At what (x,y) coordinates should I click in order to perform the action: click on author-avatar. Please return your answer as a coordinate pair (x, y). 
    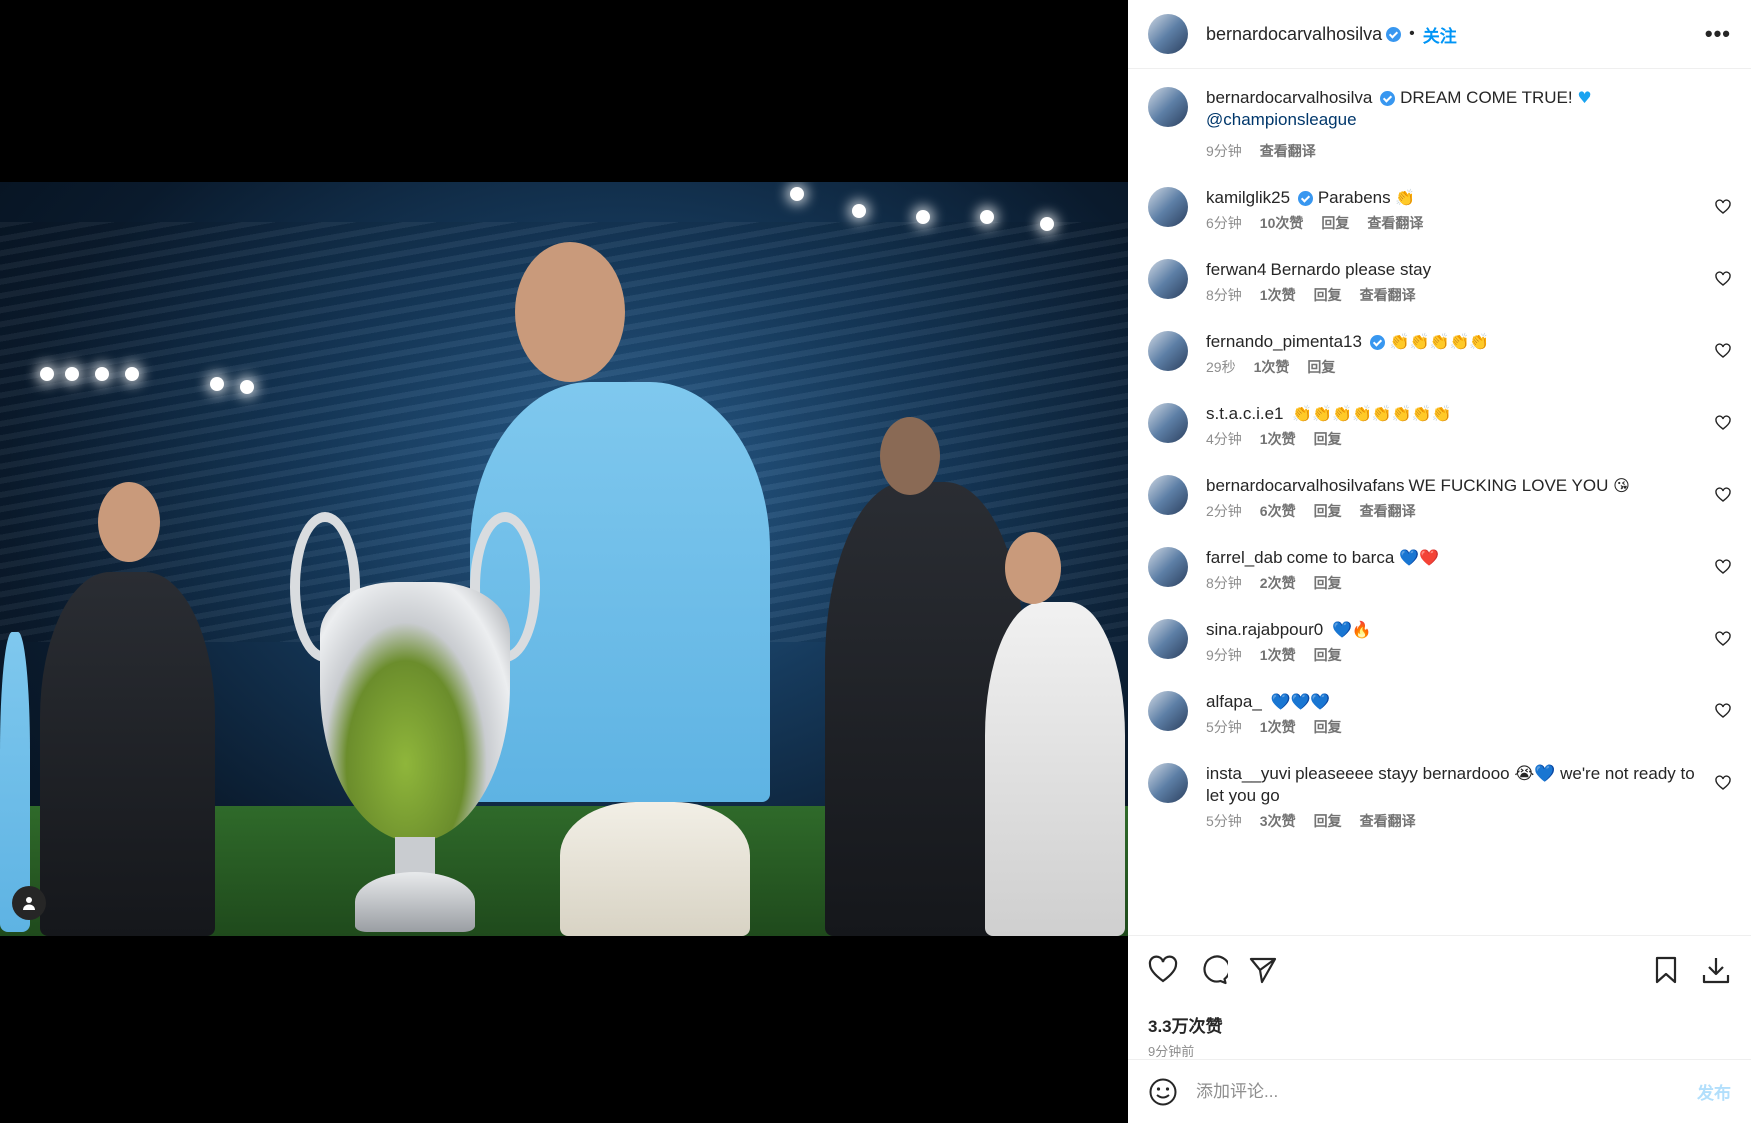
    Looking at the image, I should click on (1168, 34).